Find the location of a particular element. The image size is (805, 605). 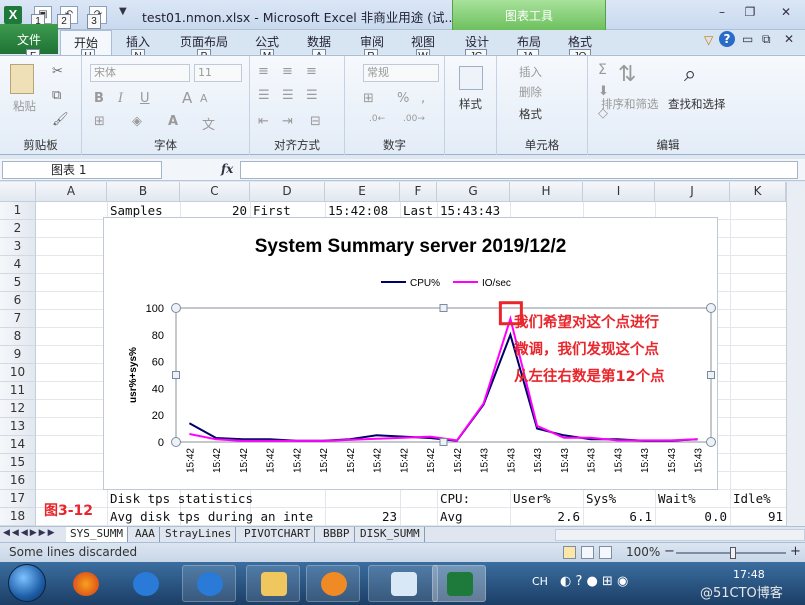

row-header-4: 4 is located at coordinates (18, 265).